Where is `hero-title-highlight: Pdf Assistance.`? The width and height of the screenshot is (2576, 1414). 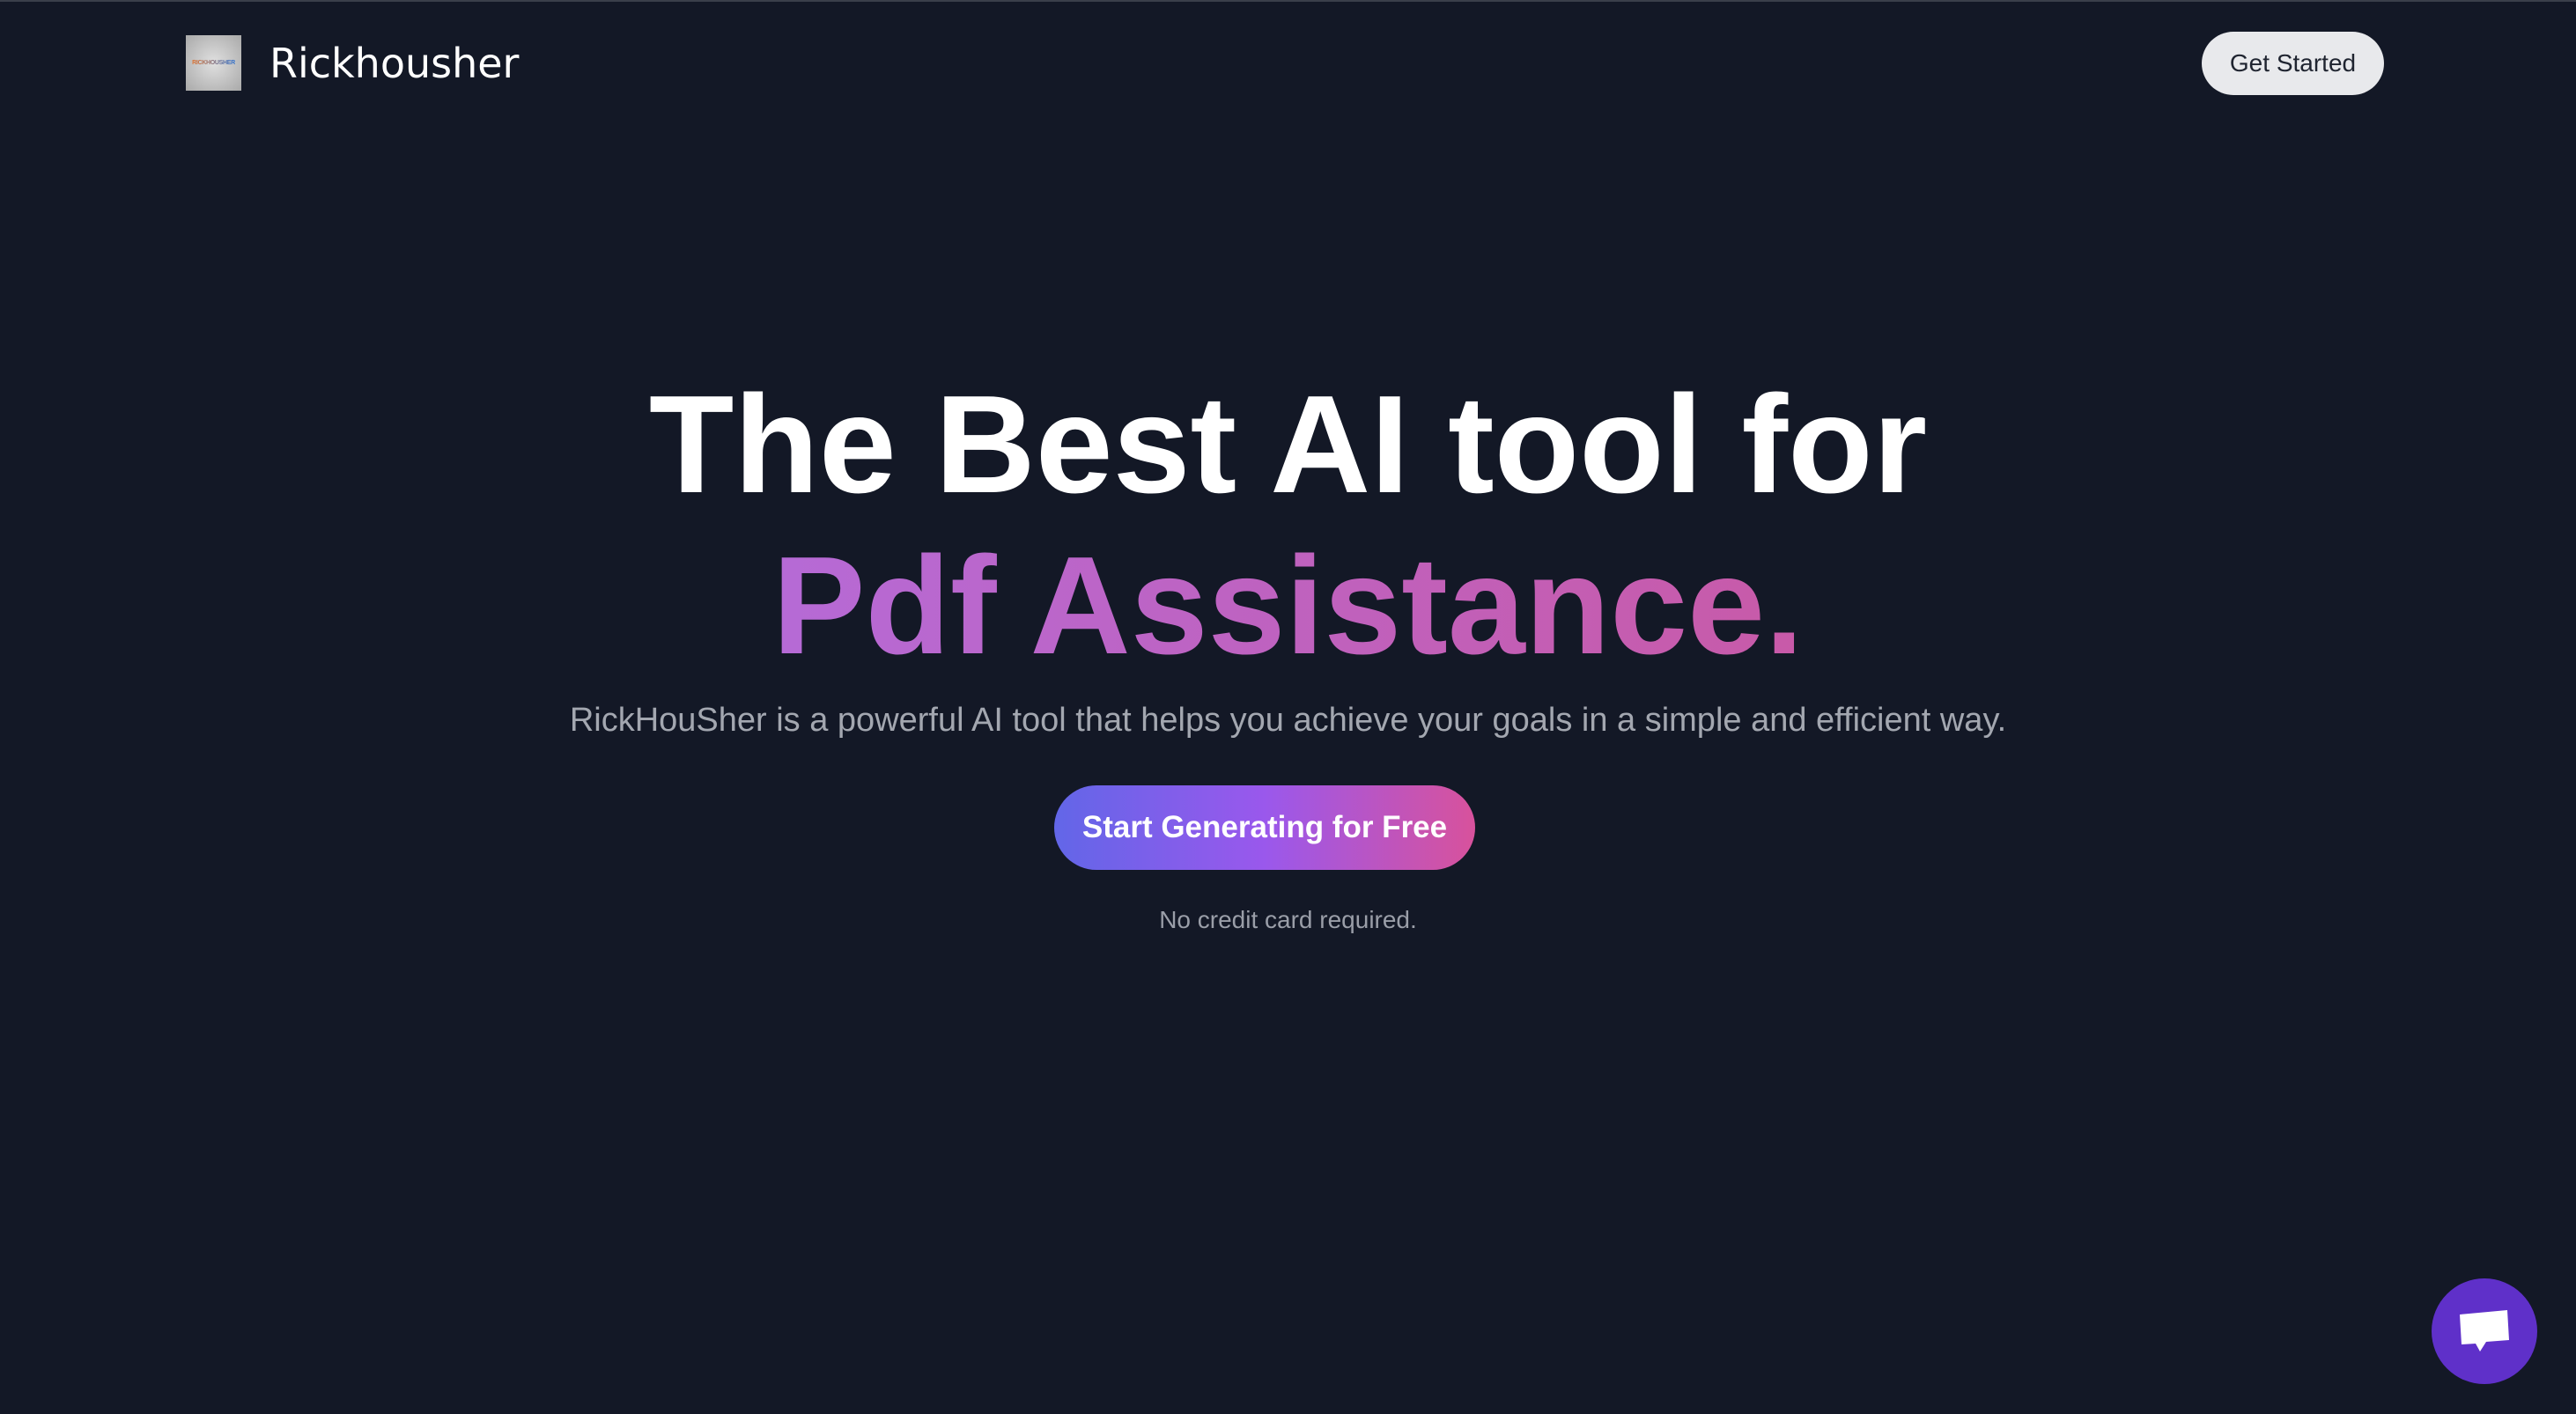
hero-title-highlight: Pdf Assistance. is located at coordinates (1288, 605).